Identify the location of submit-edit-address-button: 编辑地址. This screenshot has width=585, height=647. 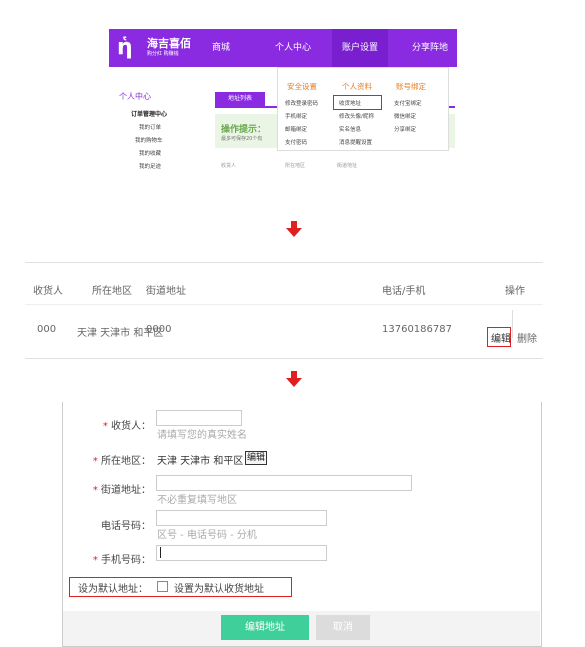
(265, 627).